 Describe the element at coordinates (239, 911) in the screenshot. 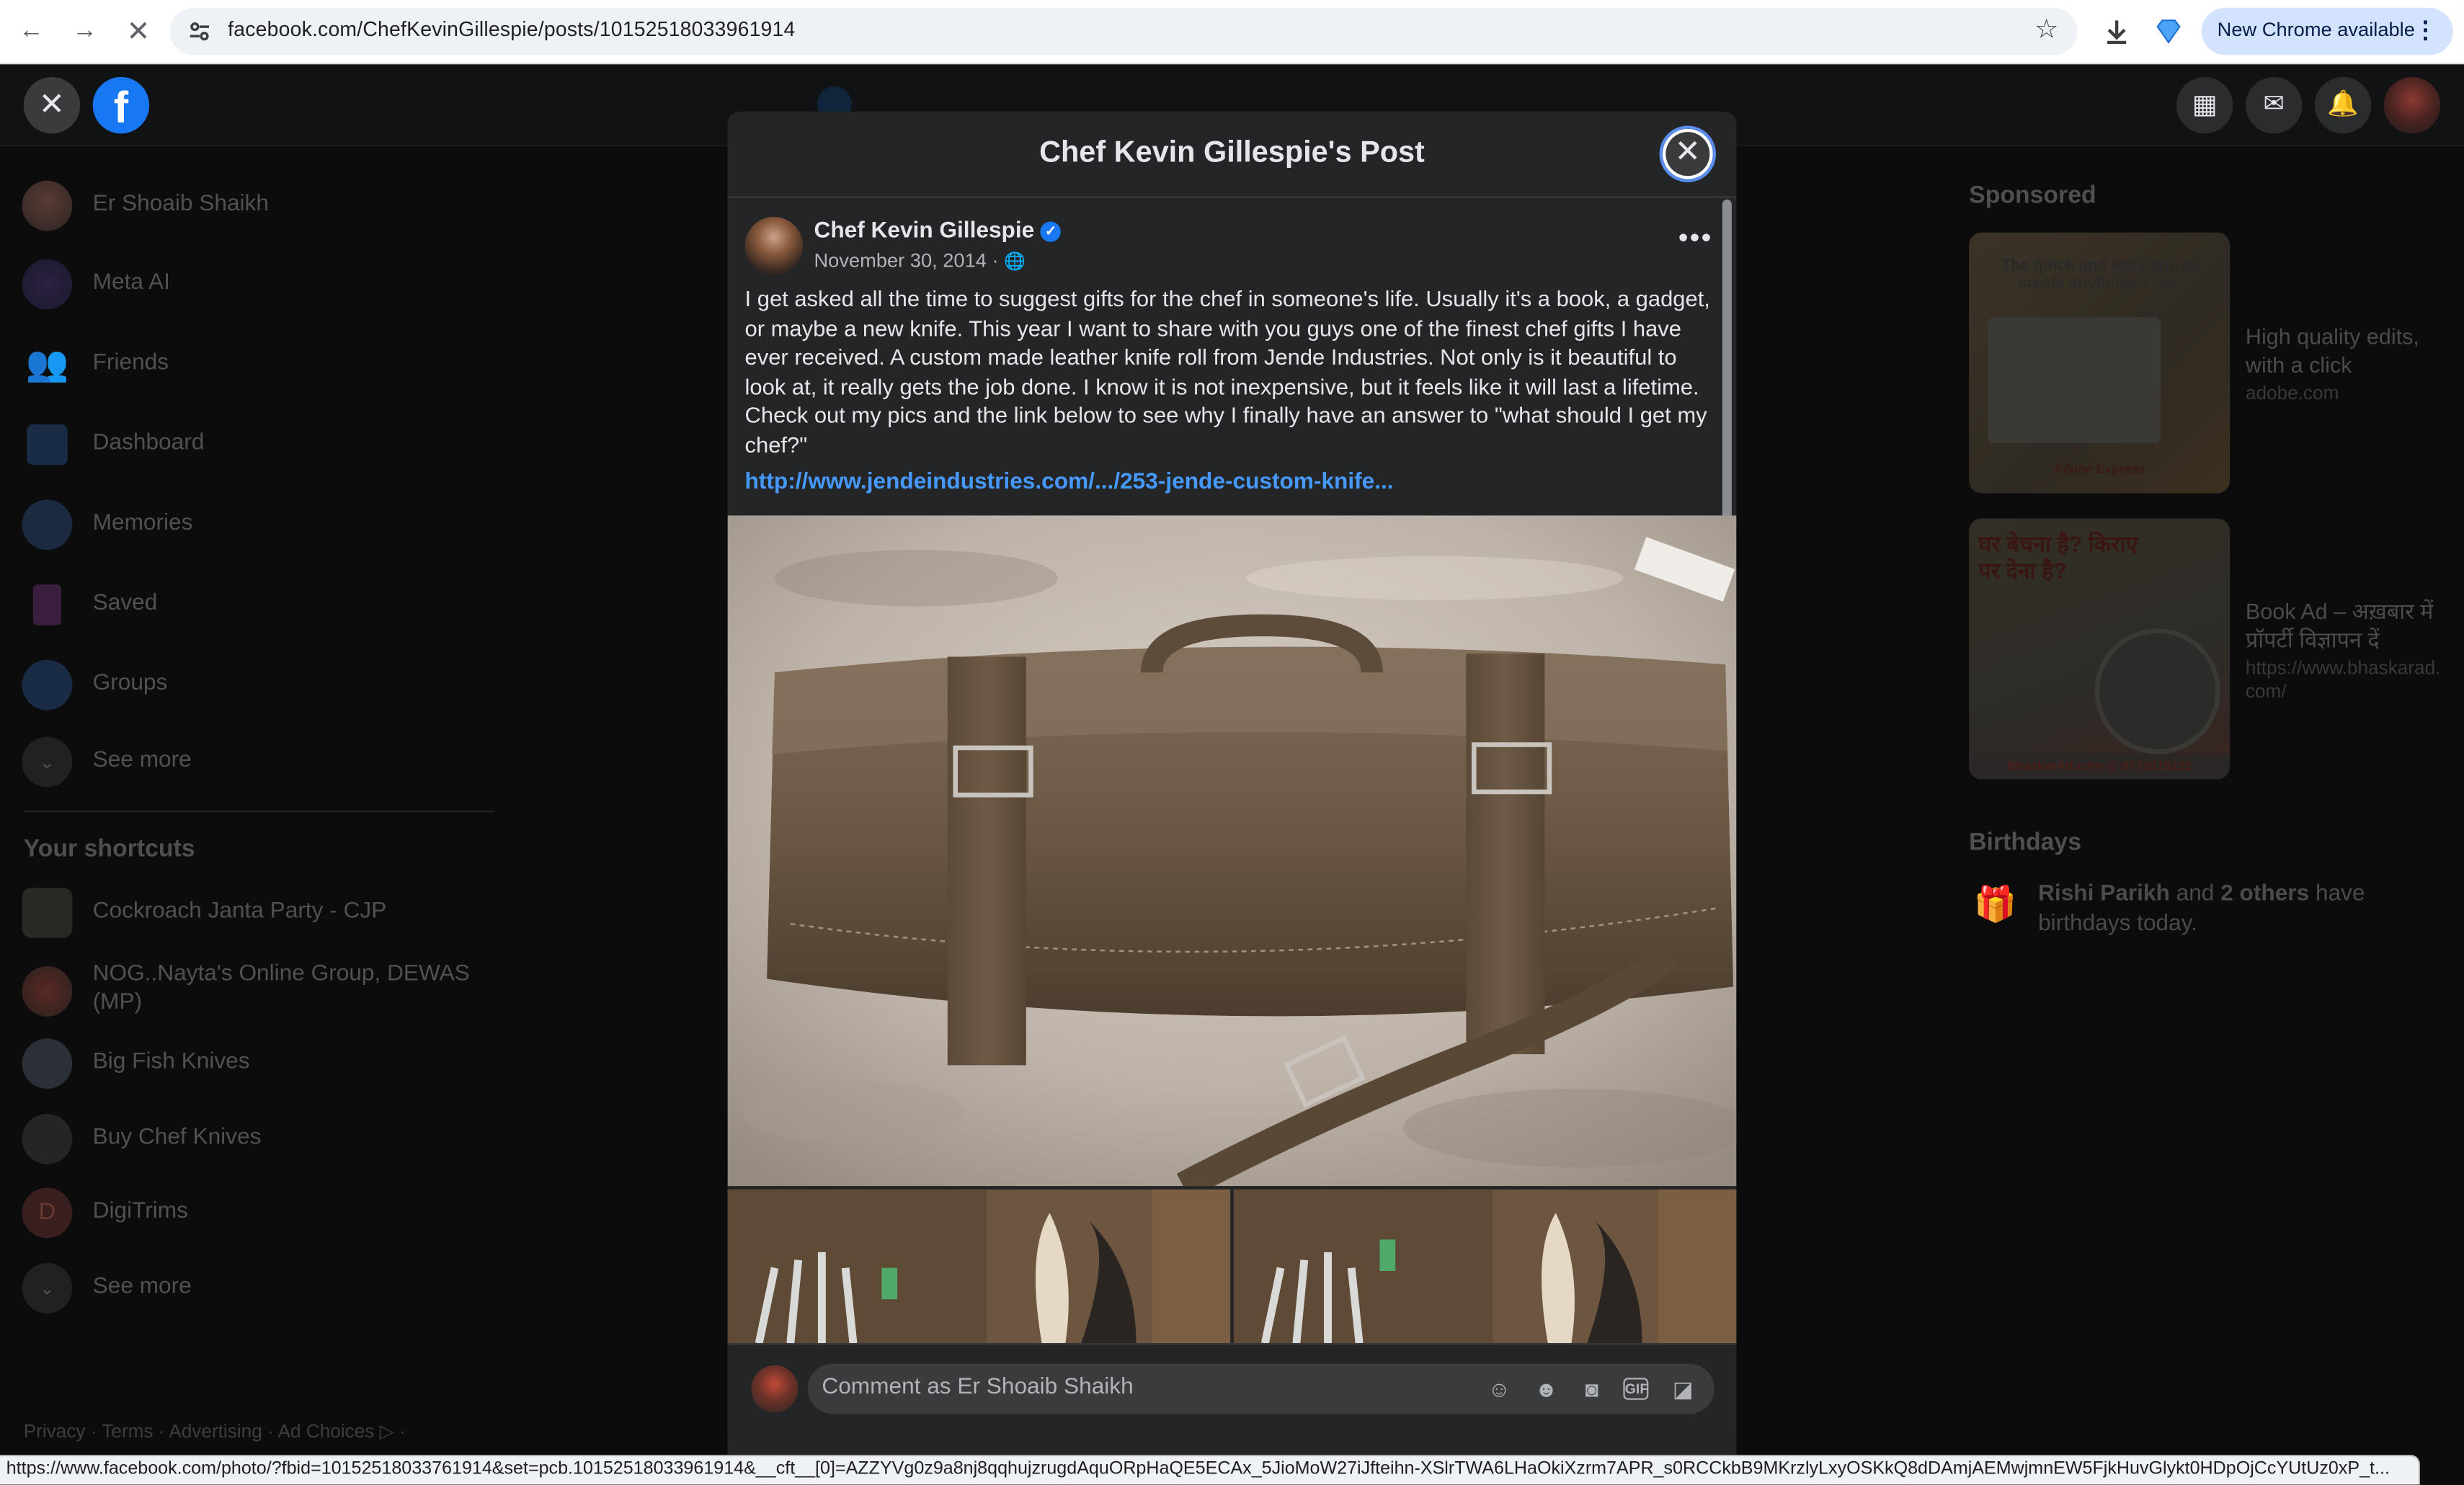

I see `shortcut-label: Cockroach Janta Party - CJP` at that location.